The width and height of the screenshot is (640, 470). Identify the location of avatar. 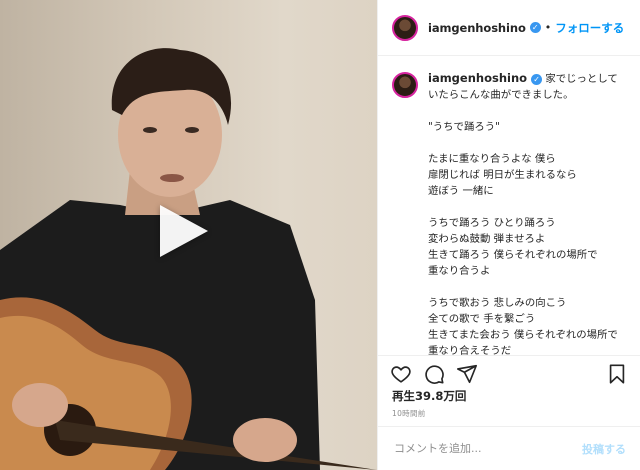
(405, 27).